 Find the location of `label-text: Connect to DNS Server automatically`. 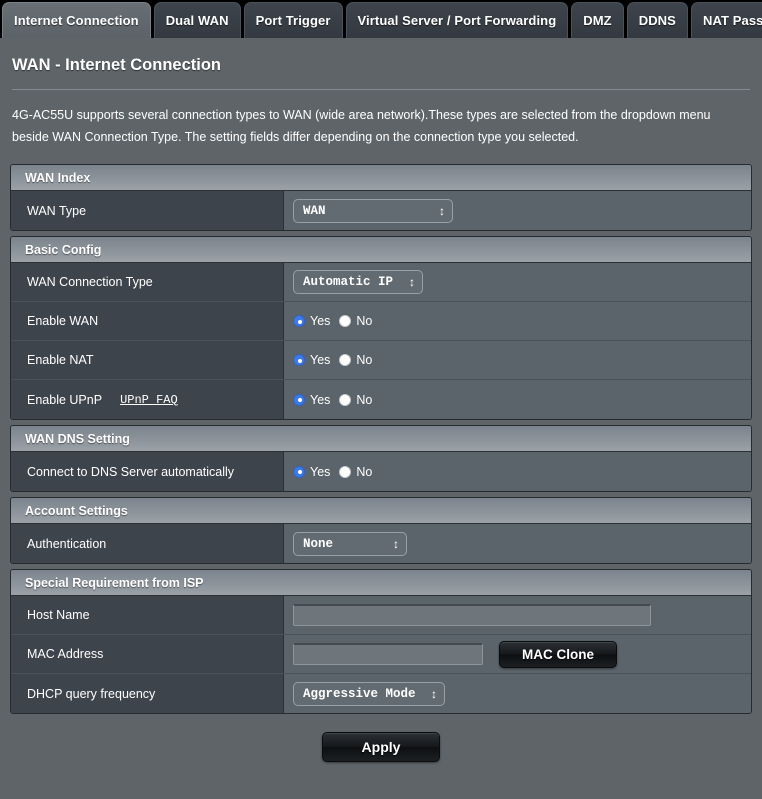

label-text: Connect to DNS Server automatically is located at coordinates (131, 471).